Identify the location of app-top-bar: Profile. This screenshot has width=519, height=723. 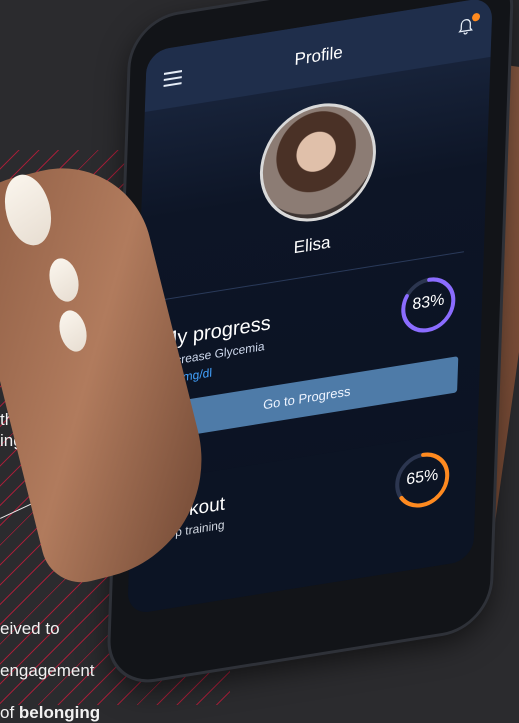
(318, 56).